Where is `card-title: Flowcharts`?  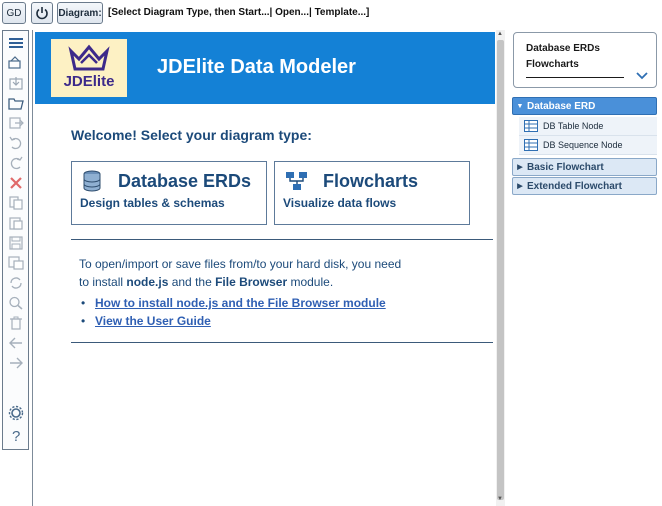 card-title: Flowcharts is located at coordinates (371, 181).